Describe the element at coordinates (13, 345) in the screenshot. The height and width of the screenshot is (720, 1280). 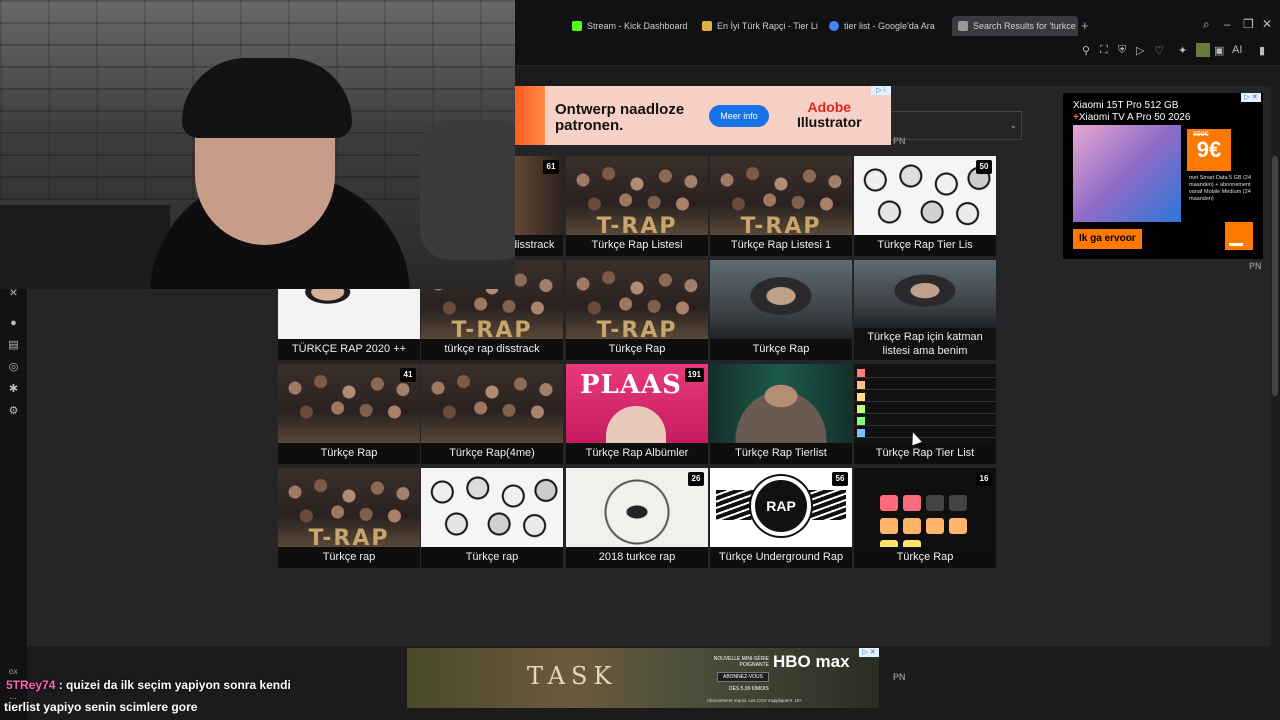
I see `twitch-icon: ▤` at that location.